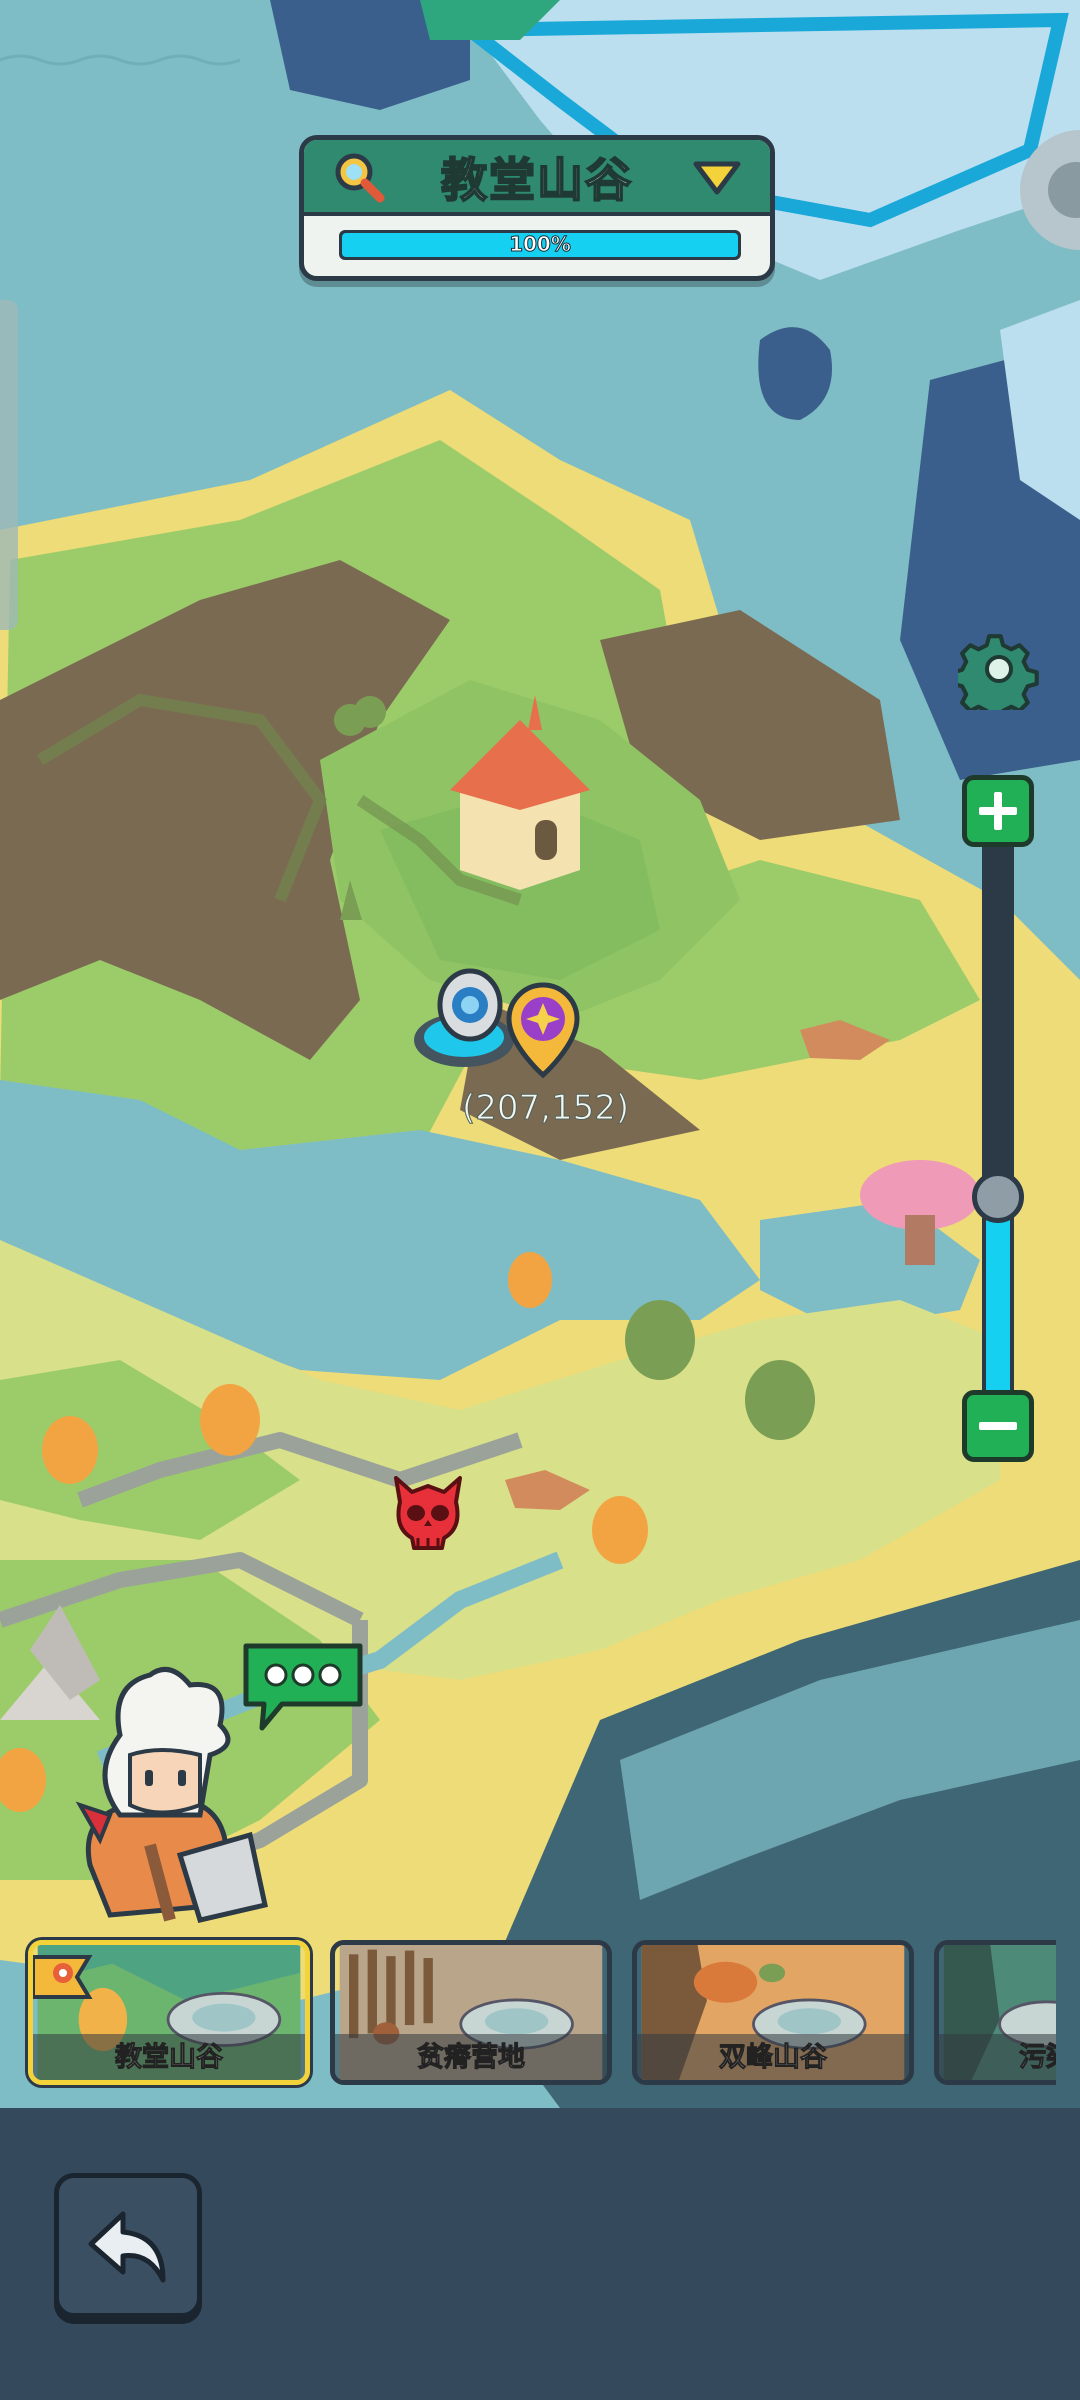 The height and width of the screenshot is (2400, 1080). I want to click on portal-icon, so click(508, 1030).